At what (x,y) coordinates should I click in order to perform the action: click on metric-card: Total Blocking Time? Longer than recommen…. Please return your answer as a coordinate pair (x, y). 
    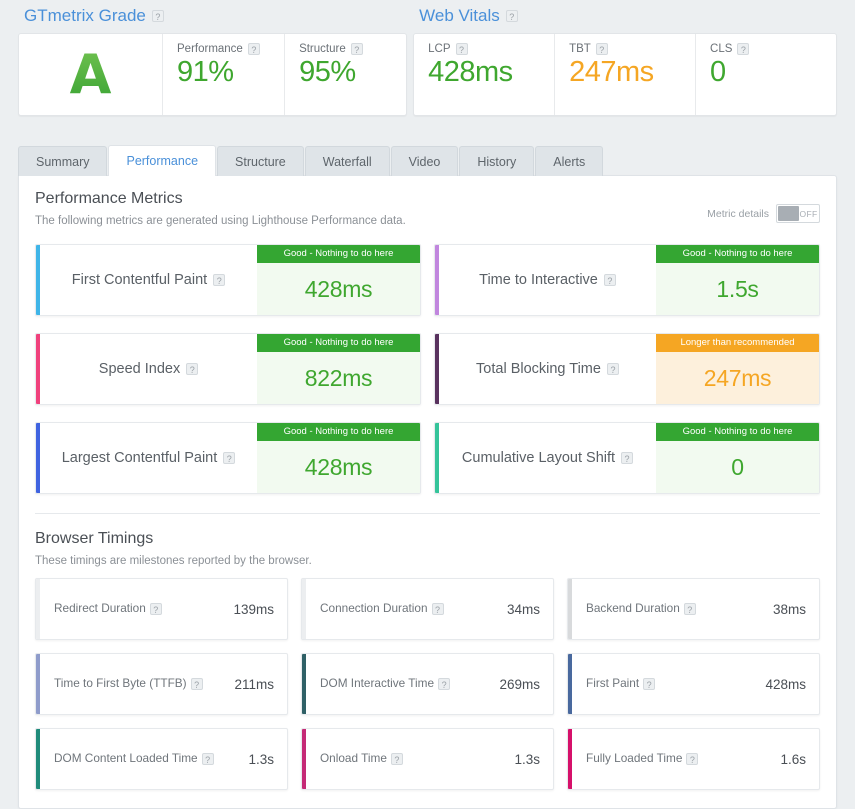
    Looking at the image, I should click on (627, 369).